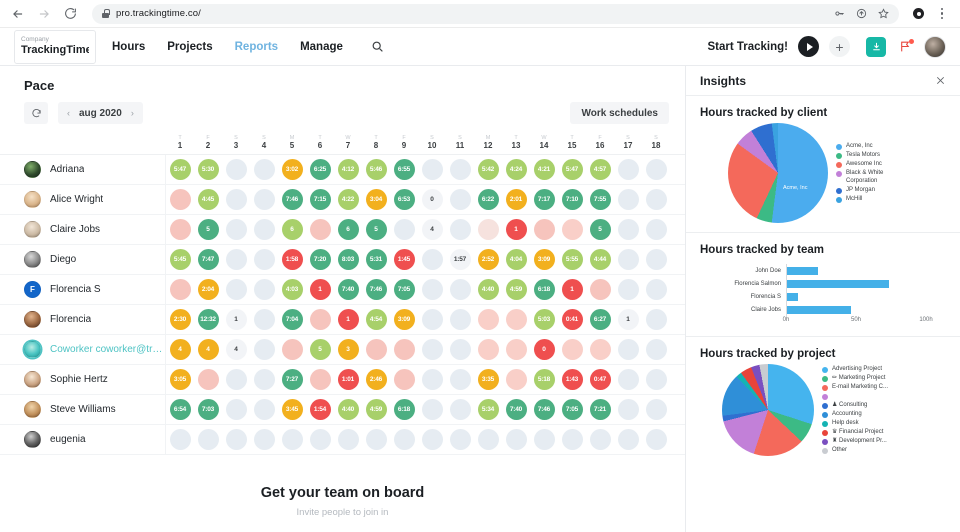 Image resolution: width=960 pixels, height=532 pixels. What do you see at coordinates (36, 113) in the screenshot?
I see `refresh-button` at bounding box center [36, 113].